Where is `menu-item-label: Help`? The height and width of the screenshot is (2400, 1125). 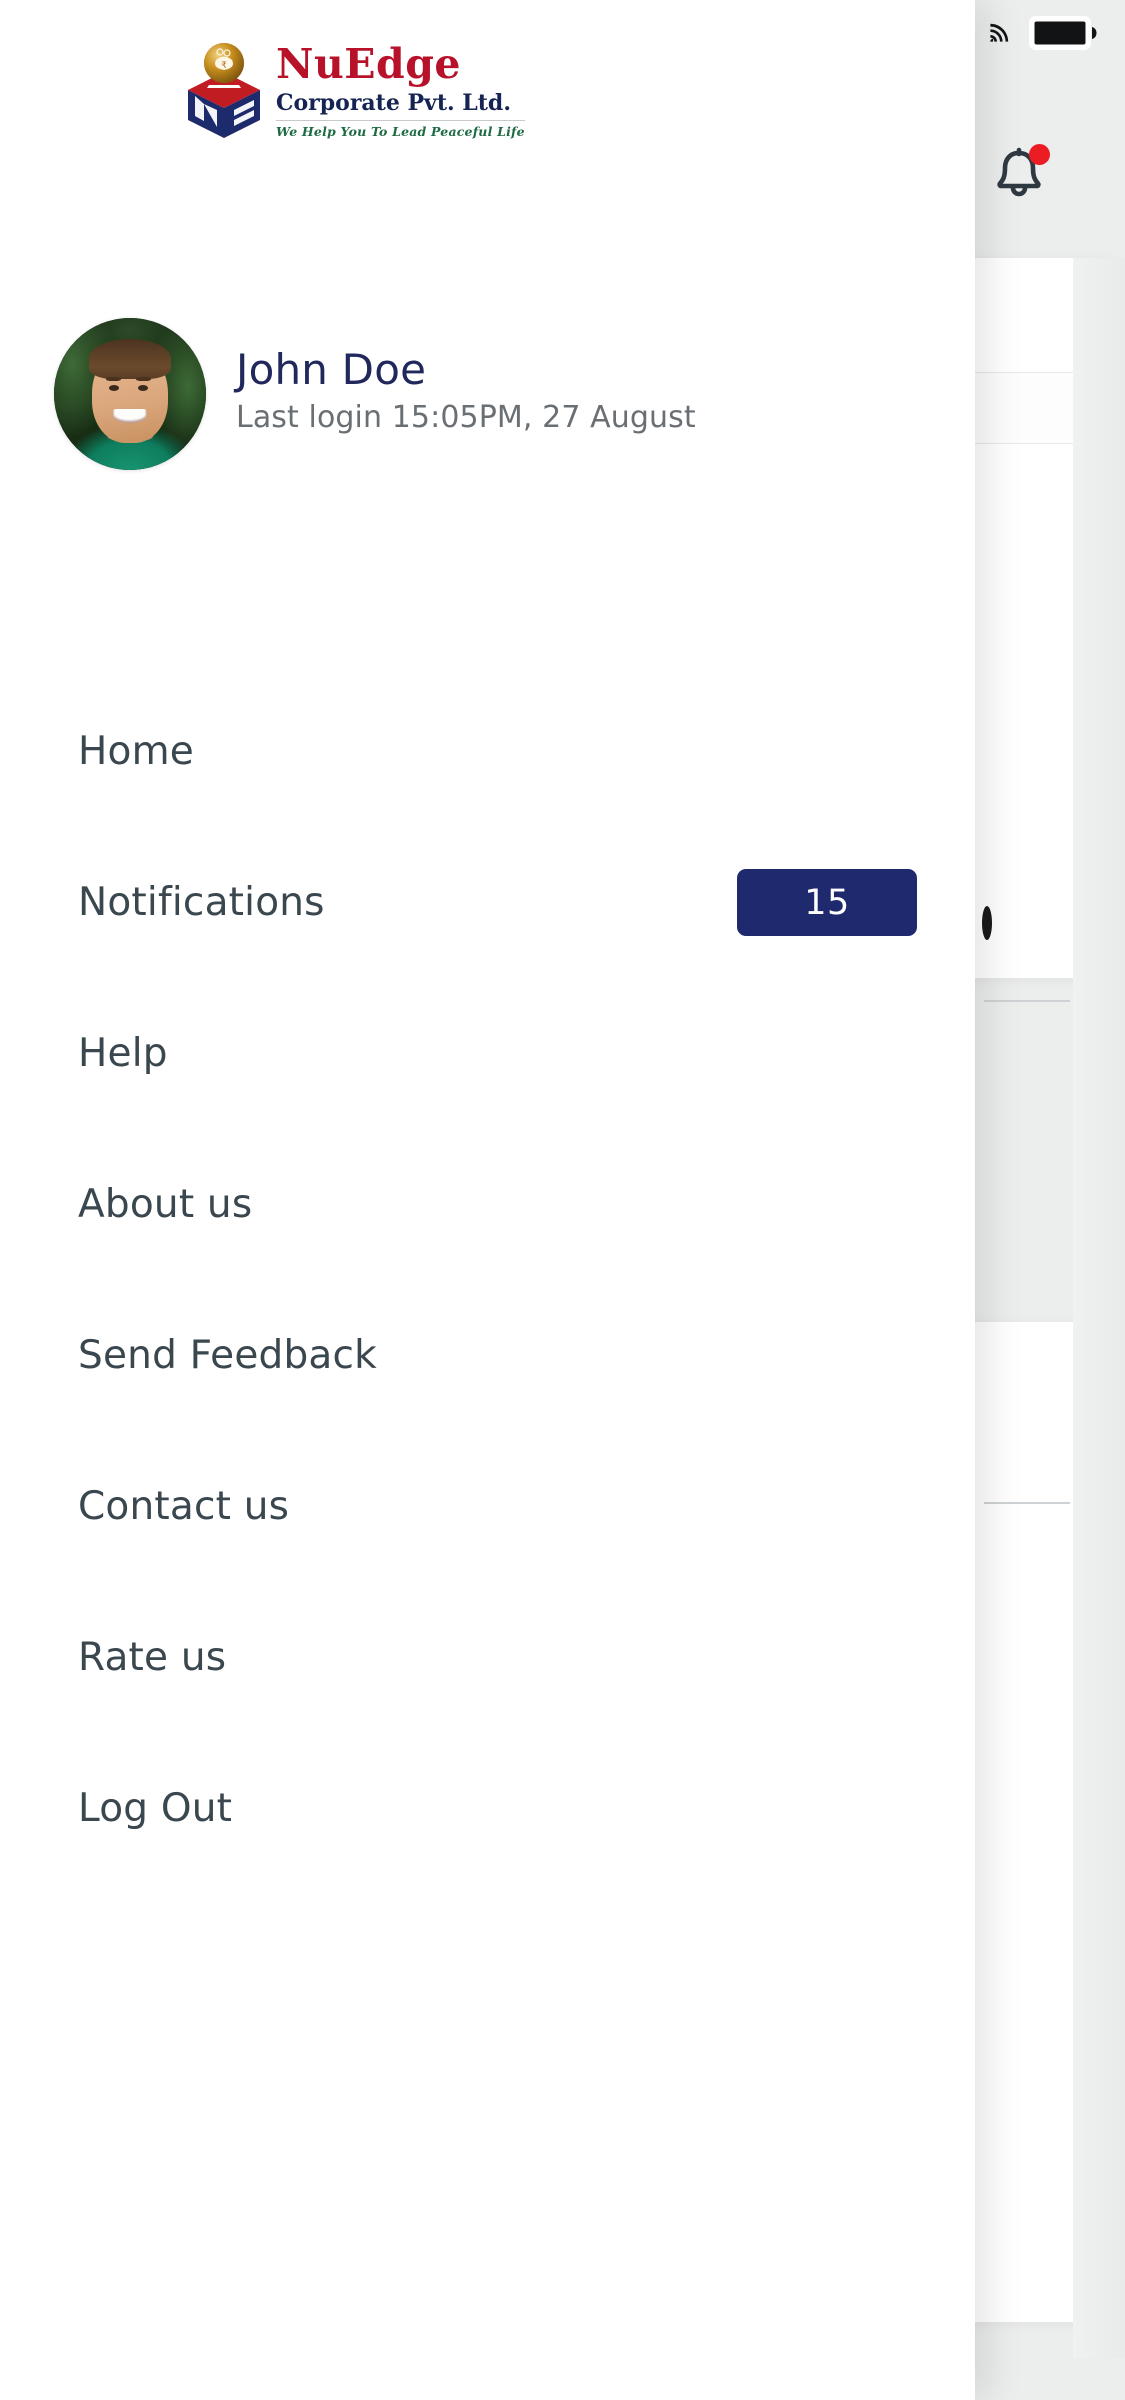
menu-item-label: Help is located at coordinates (123, 1053).